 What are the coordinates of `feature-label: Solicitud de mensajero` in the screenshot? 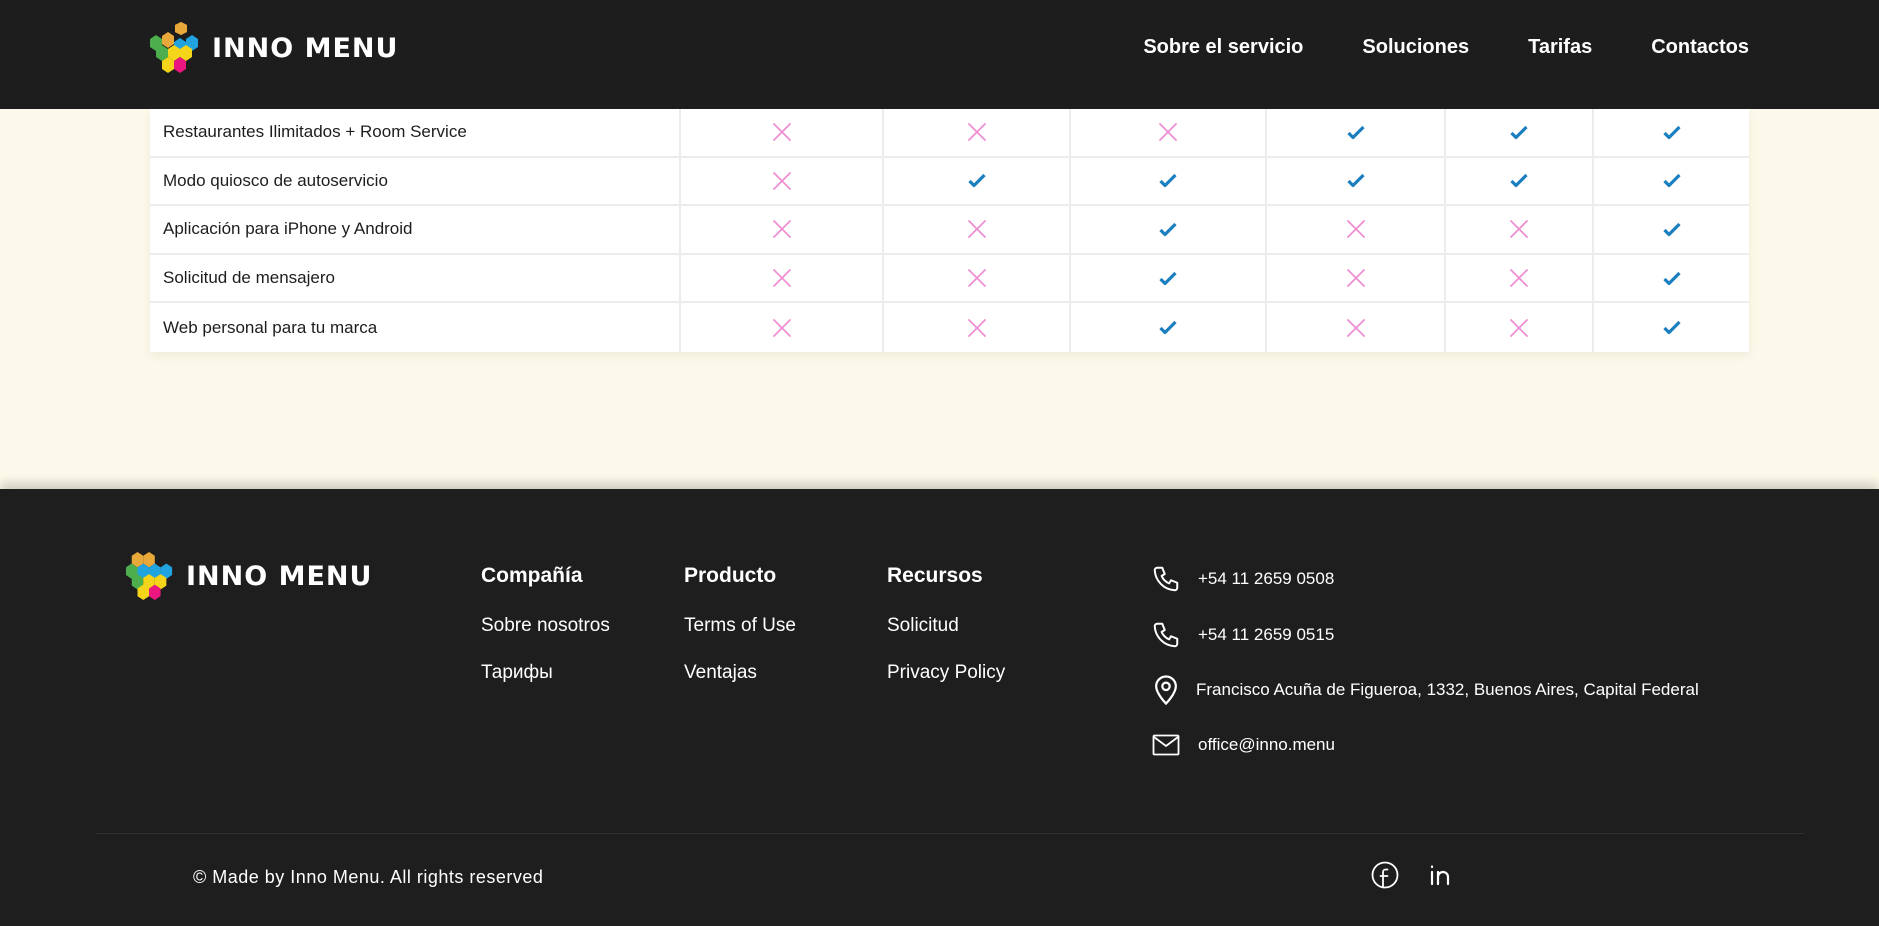 It's located at (249, 278).